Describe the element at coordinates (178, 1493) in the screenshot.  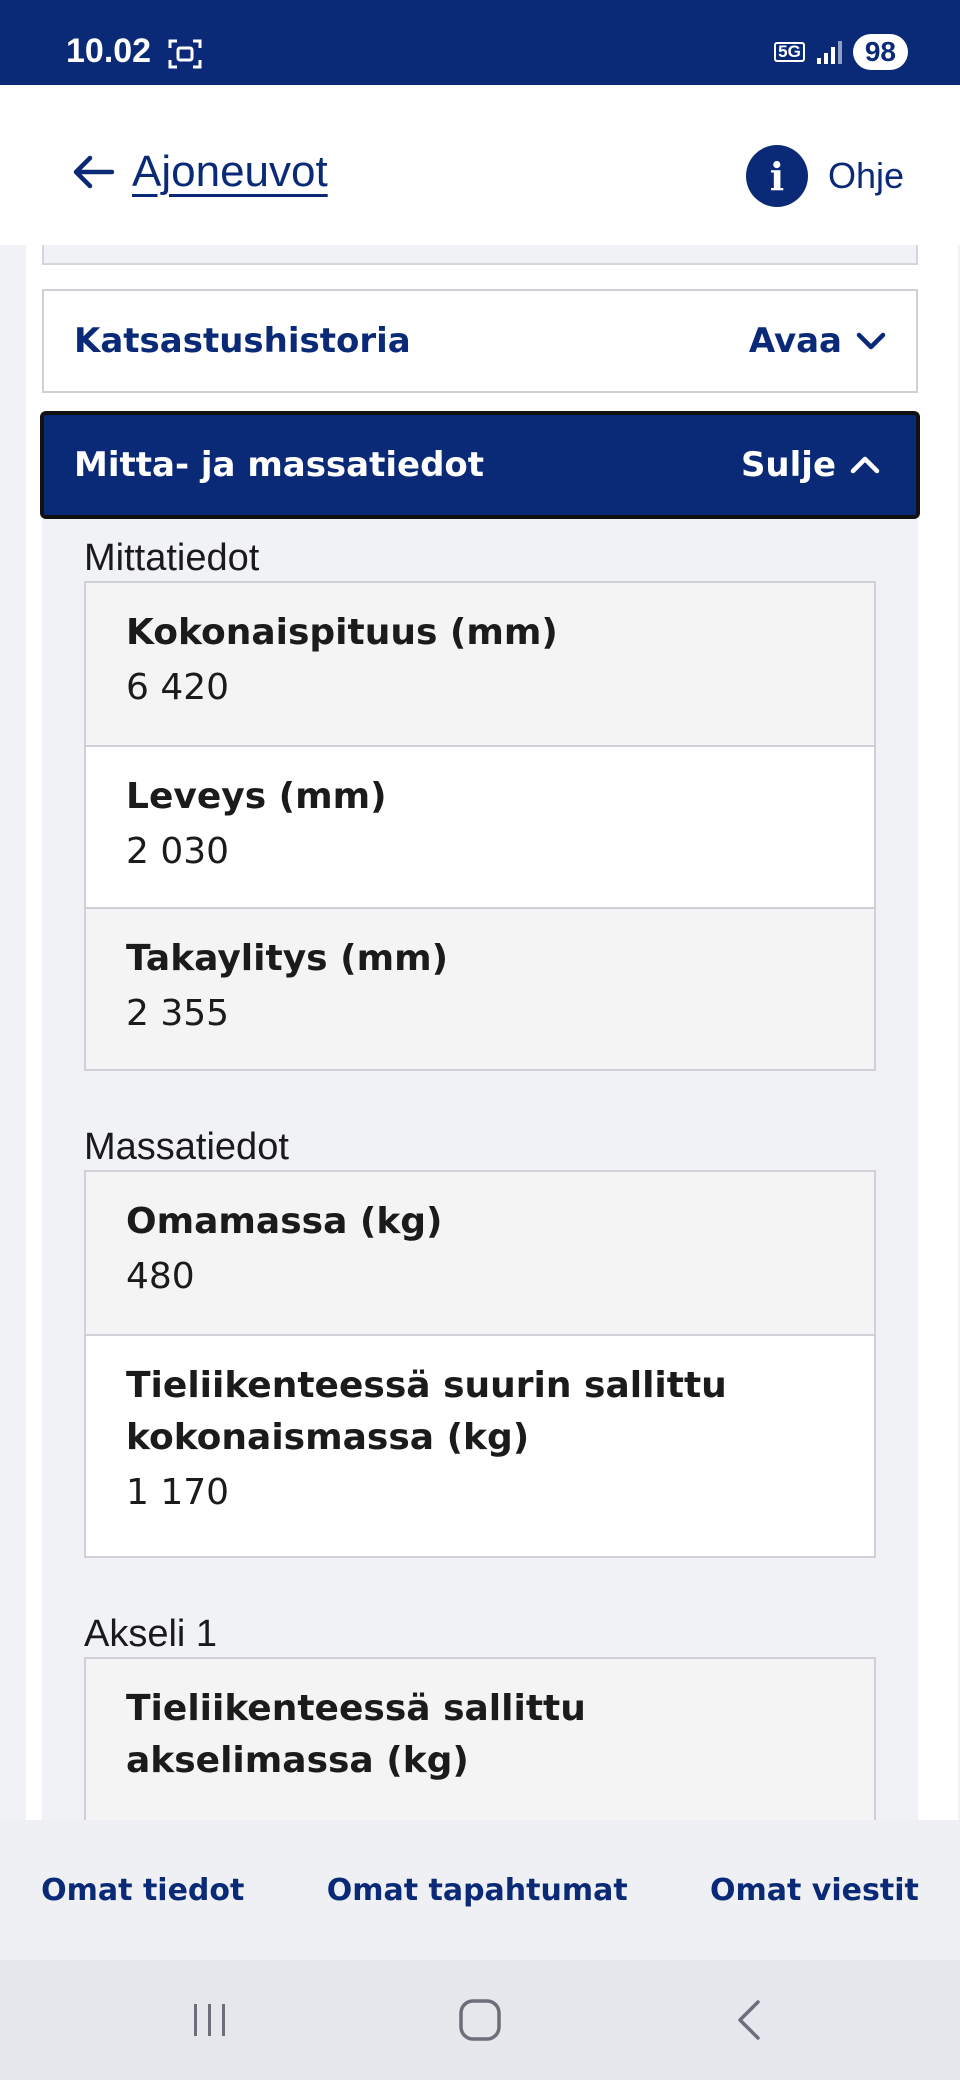
I see `data-value: 1 170` at that location.